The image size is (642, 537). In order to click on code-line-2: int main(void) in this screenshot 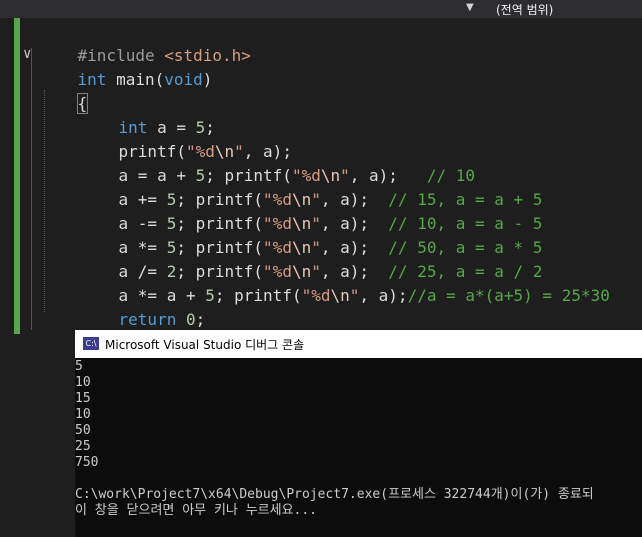, I will do `click(145, 79)`.